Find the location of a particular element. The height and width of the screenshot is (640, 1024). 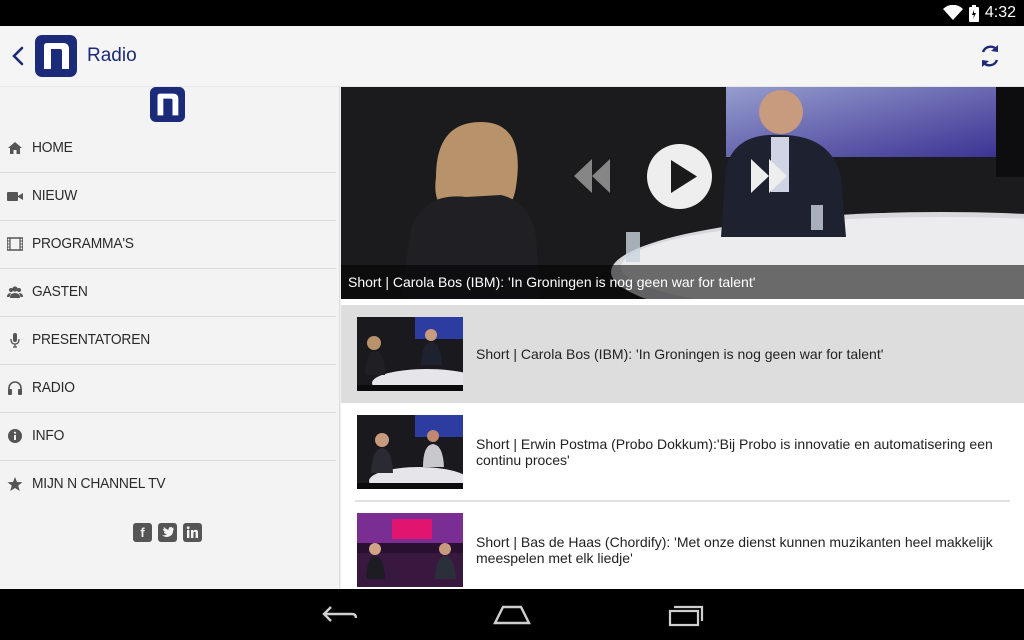

sidebar-item-info: INFO is located at coordinates (168, 437).